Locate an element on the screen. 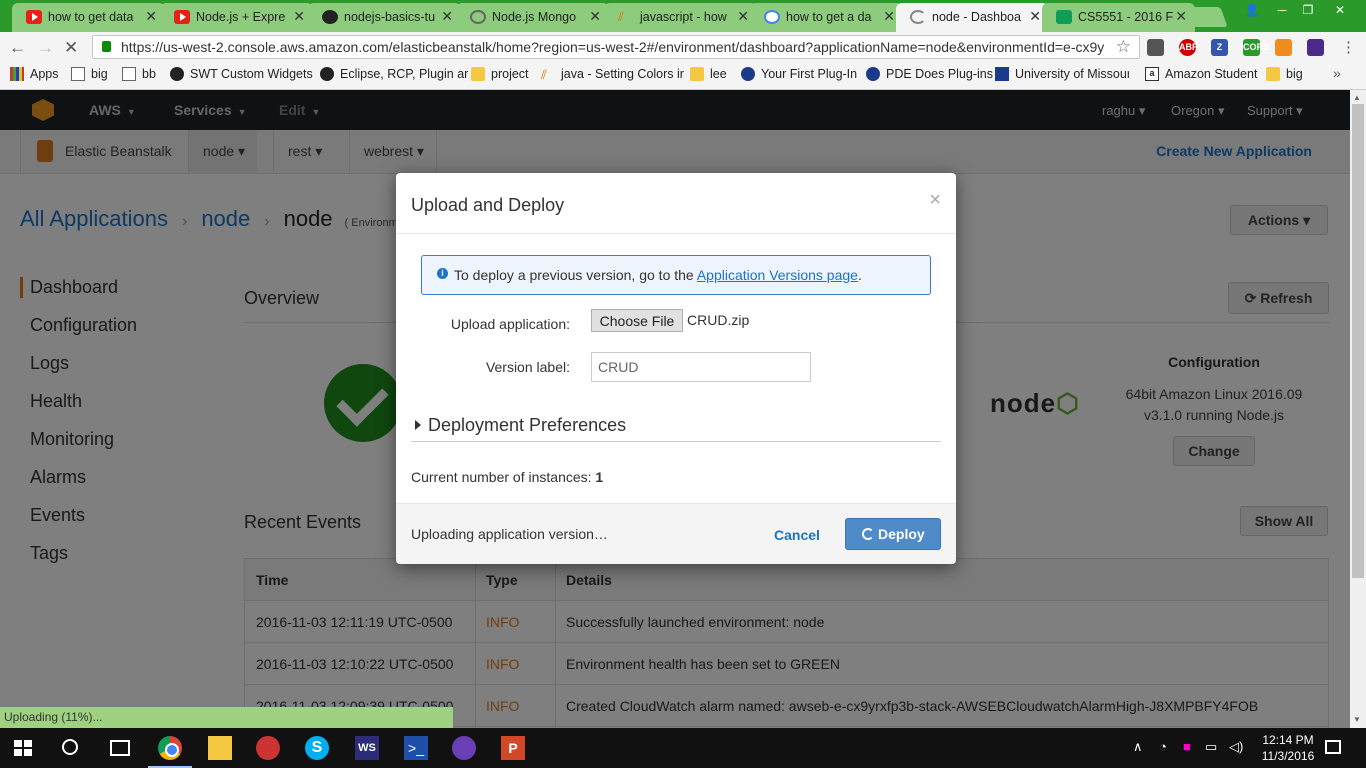 The height and width of the screenshot is (768, 1366). divider is located at coordinates (676, 233).